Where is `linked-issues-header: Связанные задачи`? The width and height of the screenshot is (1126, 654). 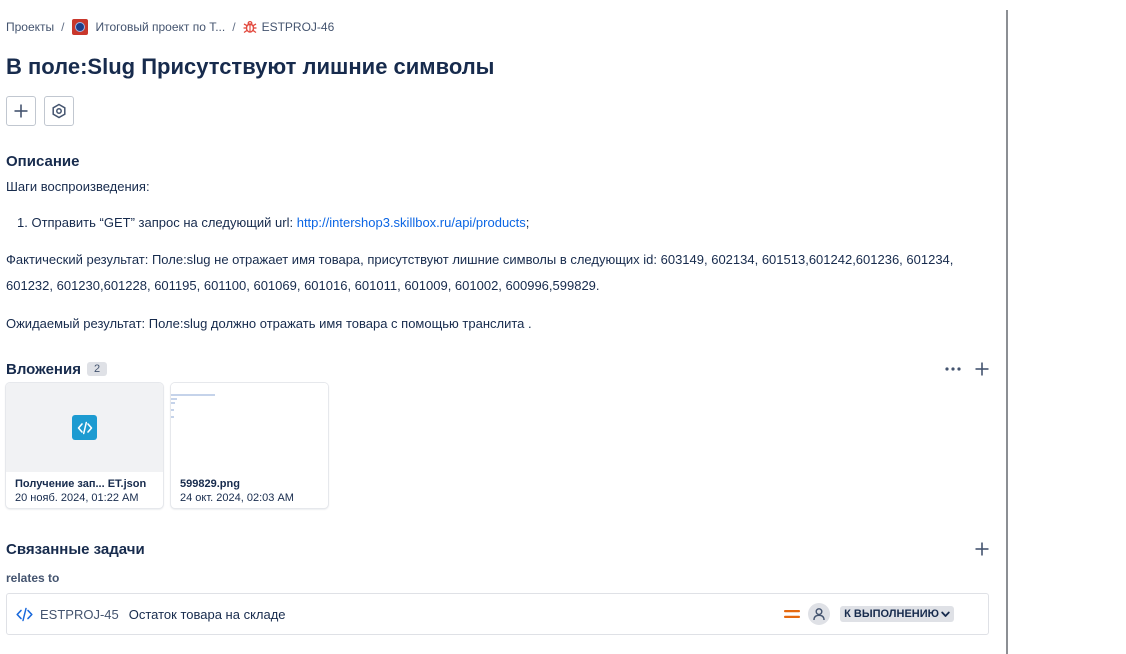 linked-issues-header: Связанные задачи is located at coordinates (498, 549).